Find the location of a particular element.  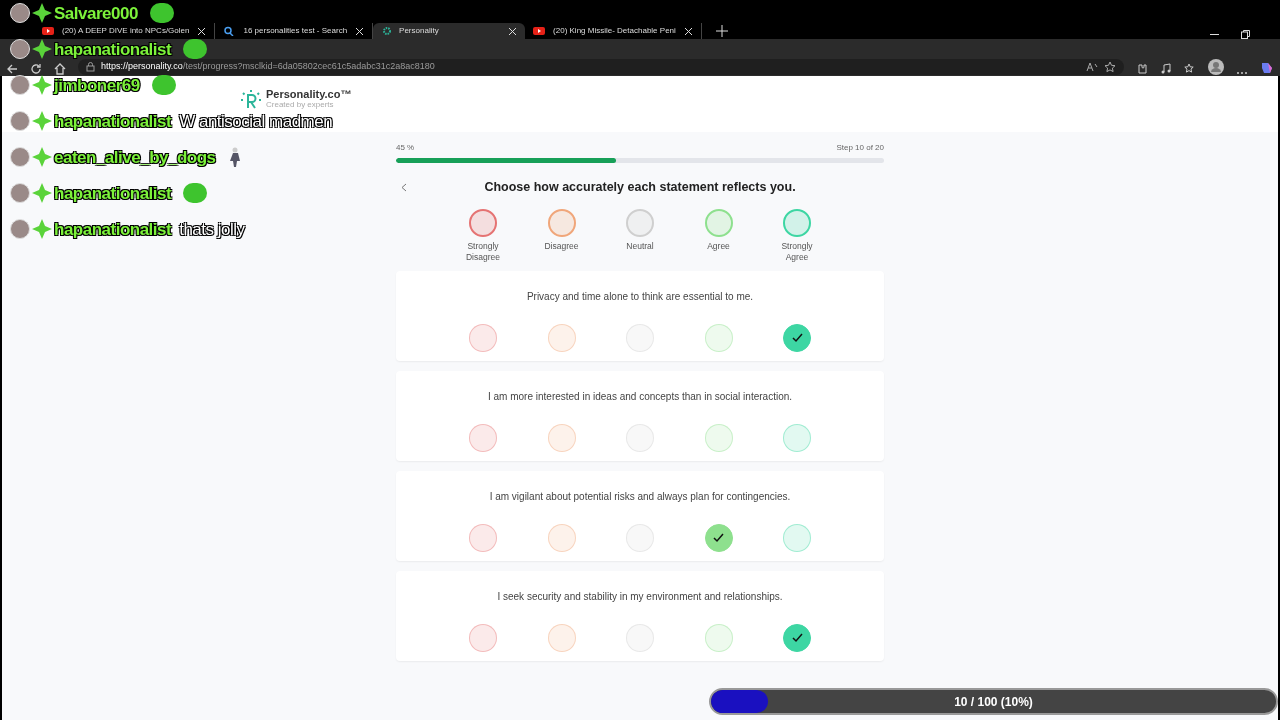

scale-label: Disagree is located at coordinates (561, 246).